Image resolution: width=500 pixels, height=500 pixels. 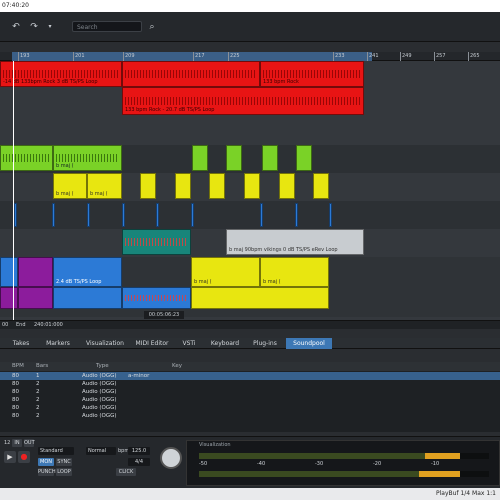 I want to click on audio-clip: -14 dB 133bpm Rock 3 dB TS/PS Loop, so click(x=61, y=74).